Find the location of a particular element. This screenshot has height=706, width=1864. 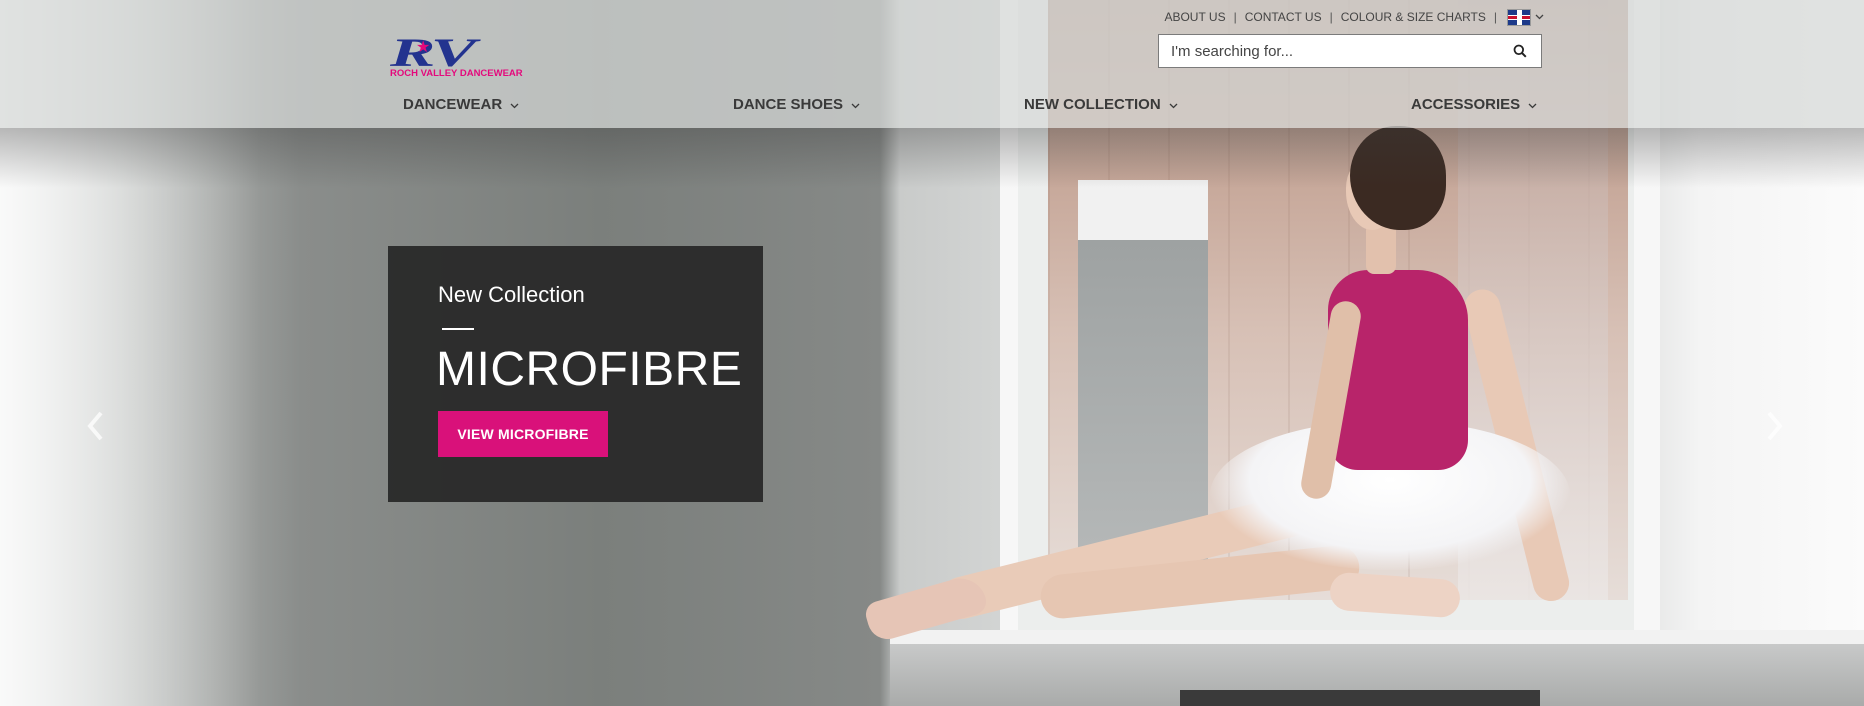

contact-us-link: CONTACT US is located at coordinates (1283, 17).